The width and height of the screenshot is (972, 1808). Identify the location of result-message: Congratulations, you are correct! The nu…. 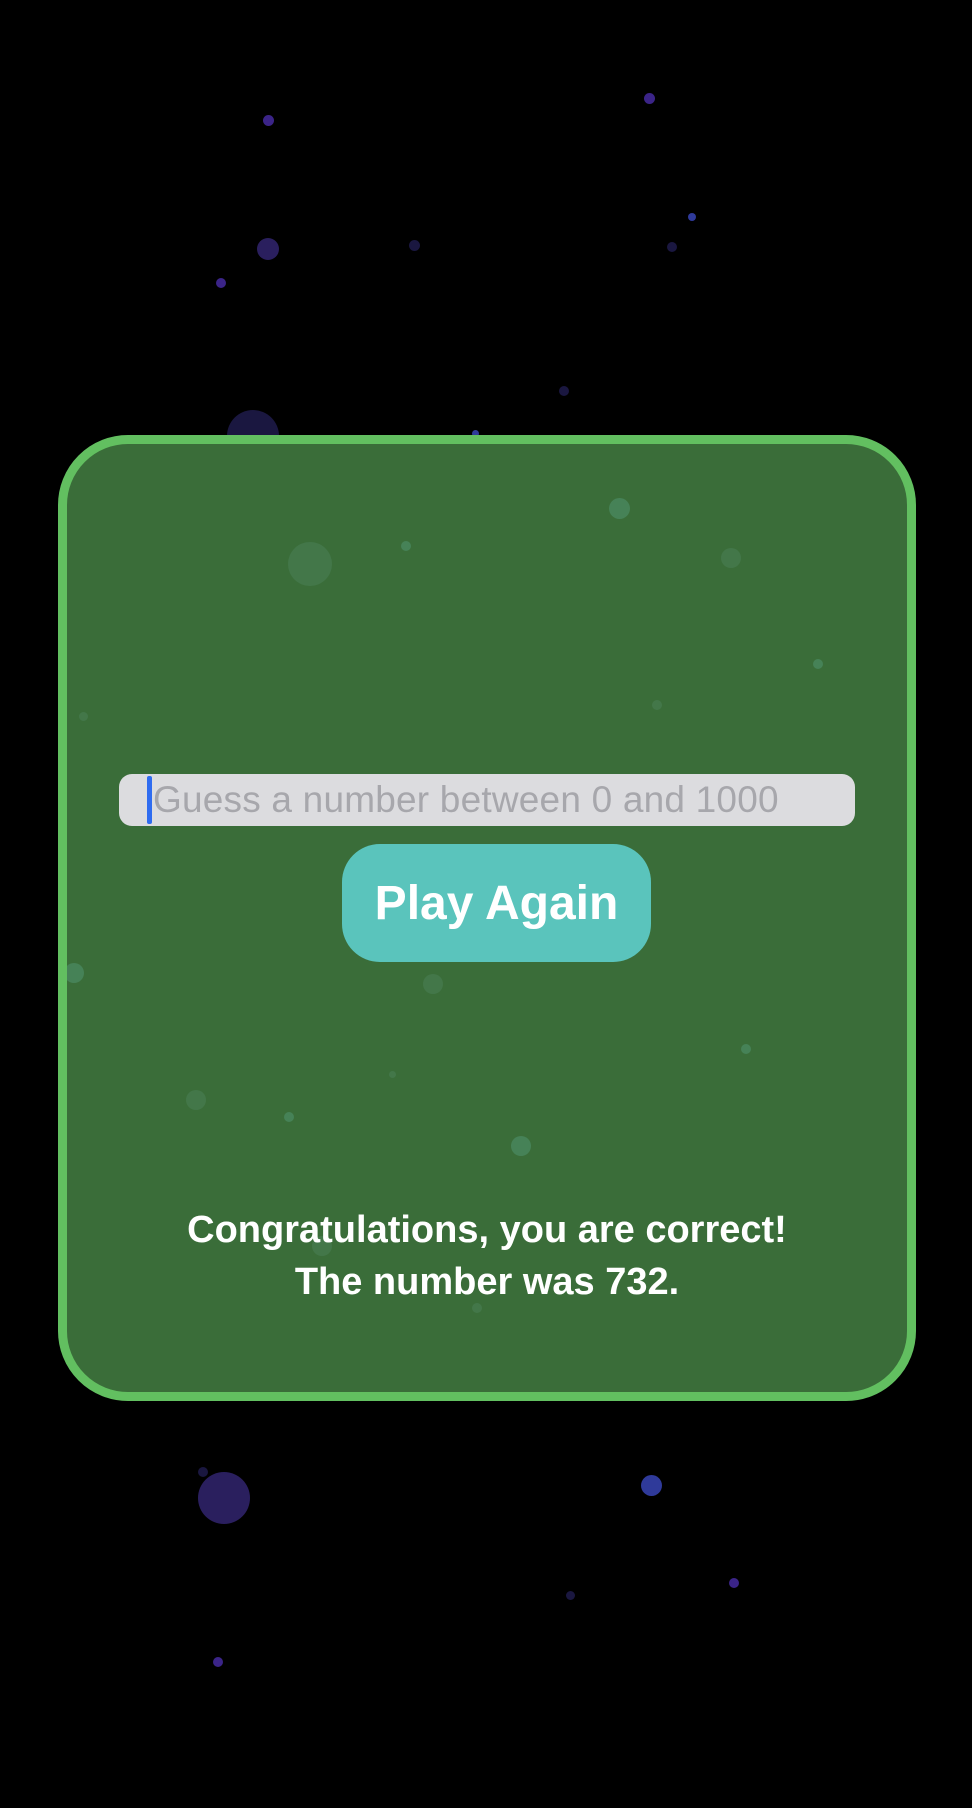
(487, 1256).